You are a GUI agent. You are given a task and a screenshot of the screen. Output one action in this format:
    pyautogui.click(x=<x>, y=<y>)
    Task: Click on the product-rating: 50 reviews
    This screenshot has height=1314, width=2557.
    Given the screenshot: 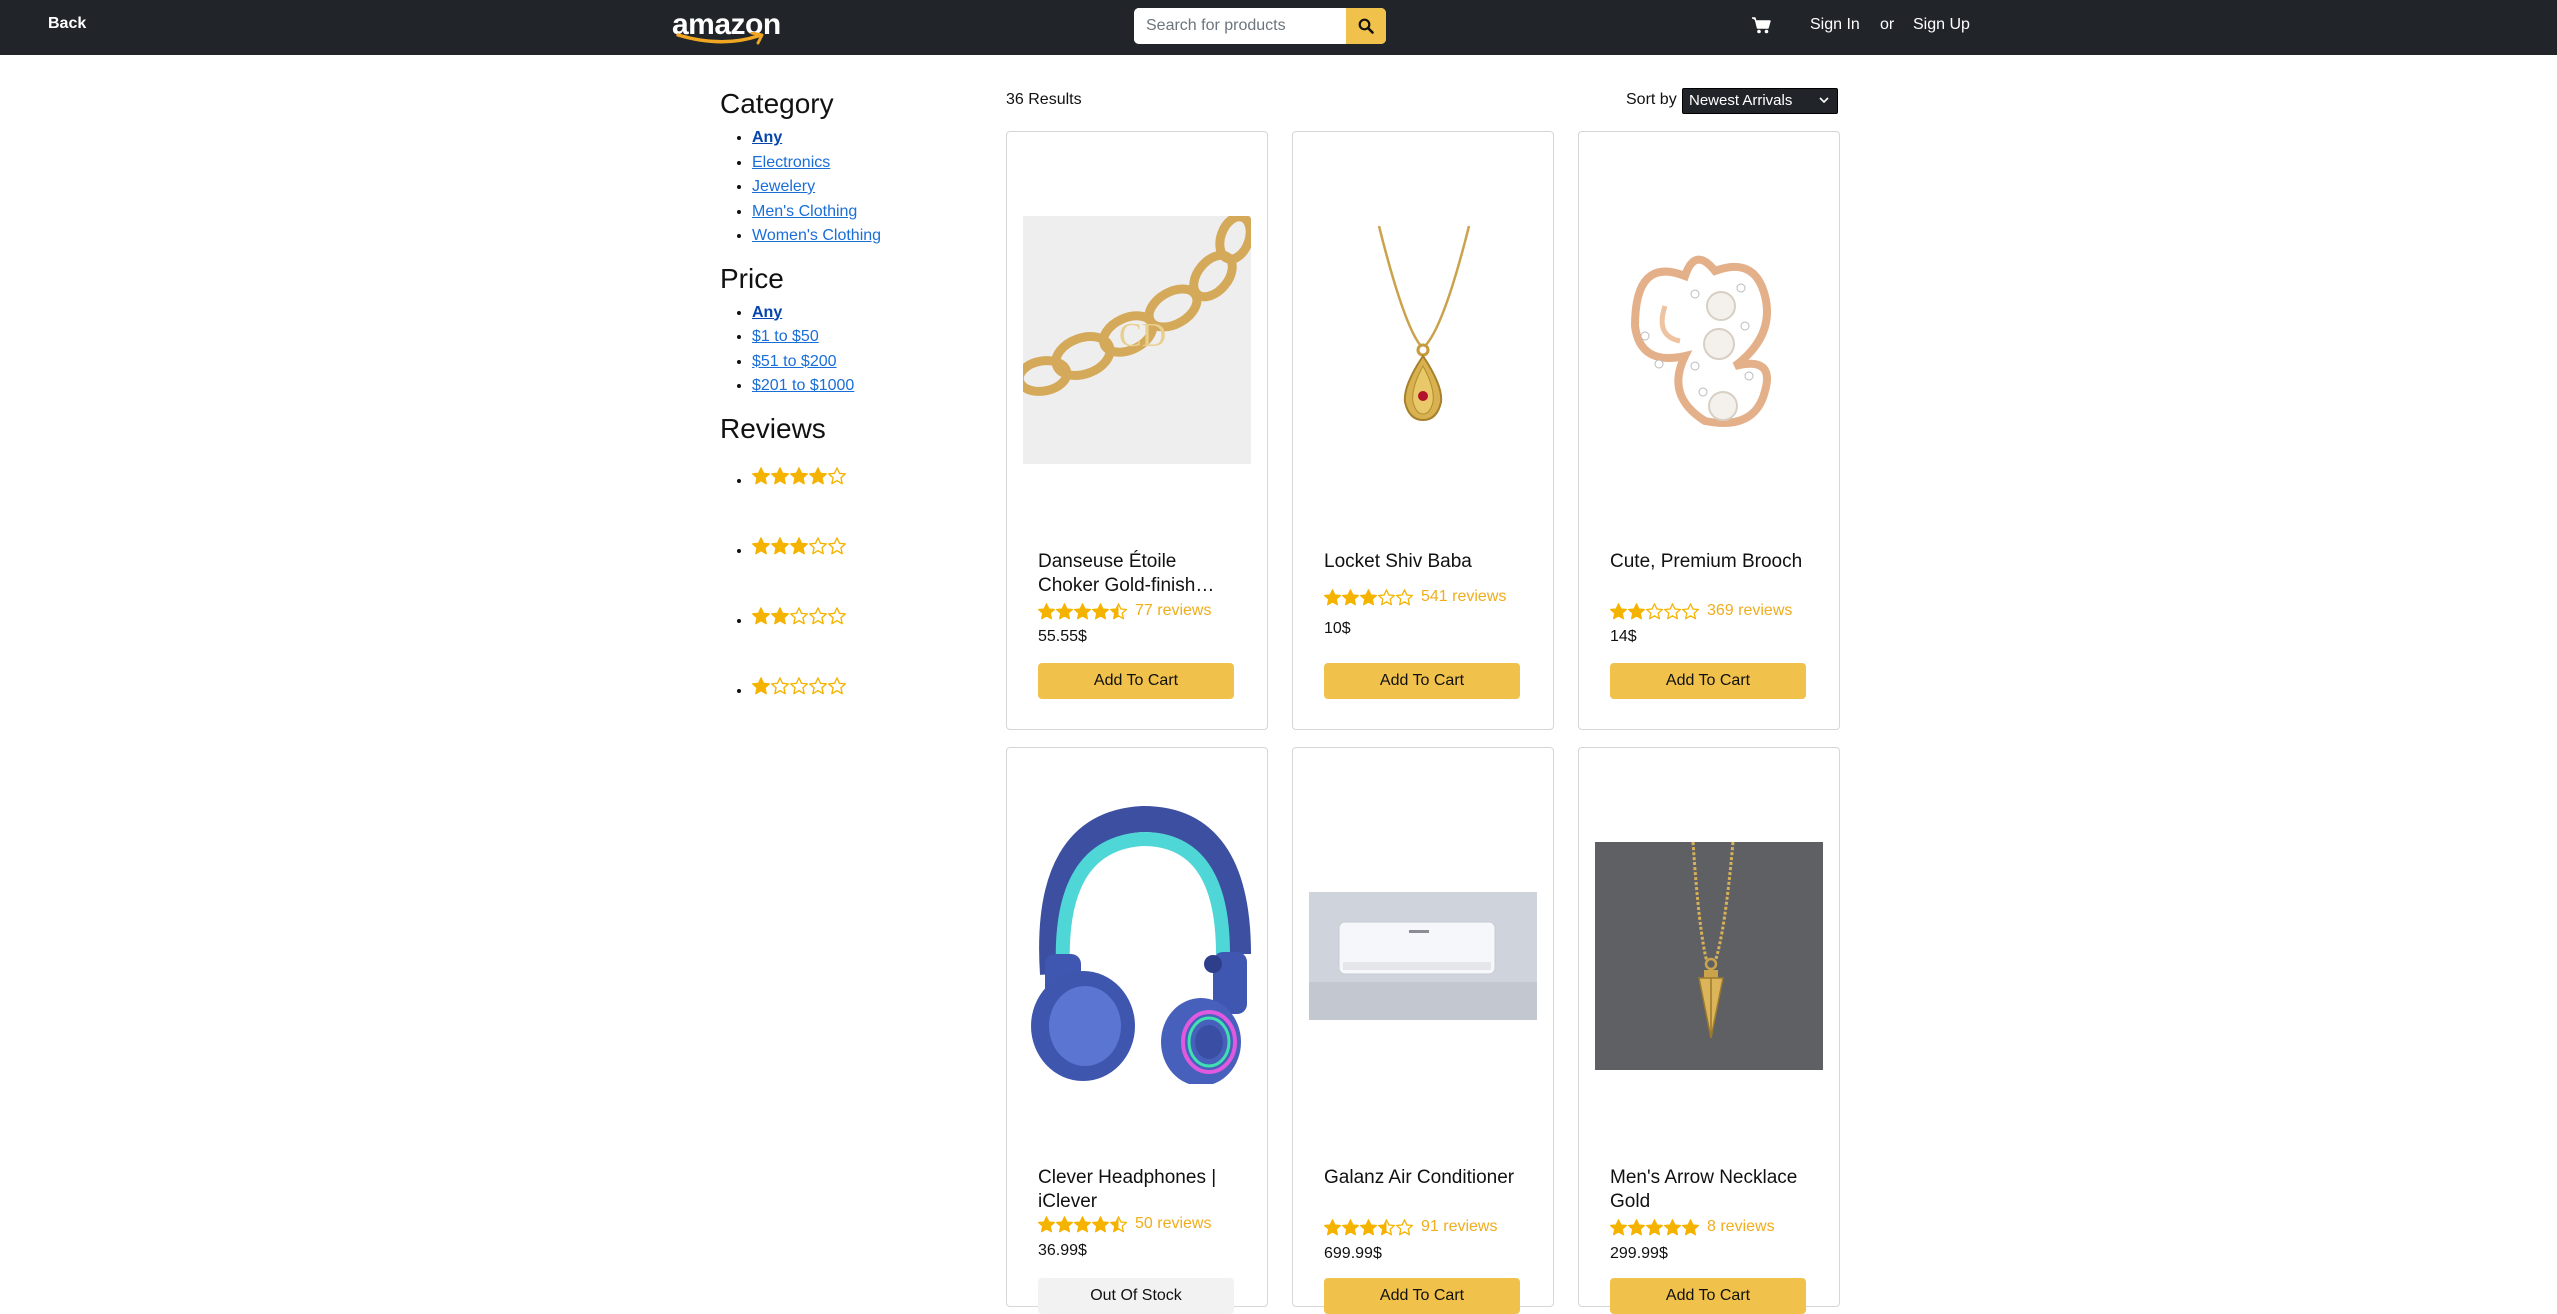 What is the action you would take?
    pyautogui.click(x=1124, y=1224)
    